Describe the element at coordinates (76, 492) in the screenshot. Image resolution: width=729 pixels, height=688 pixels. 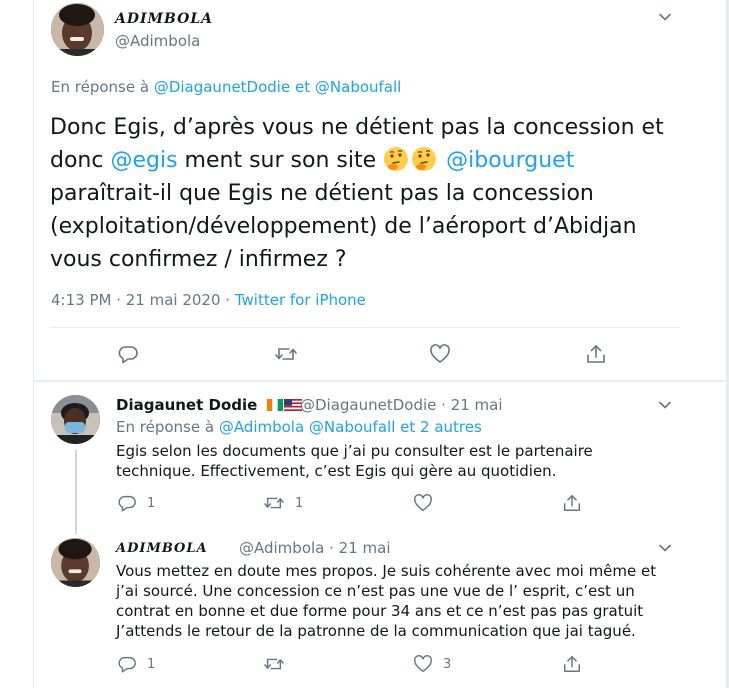
I see `thread-line` at that location.